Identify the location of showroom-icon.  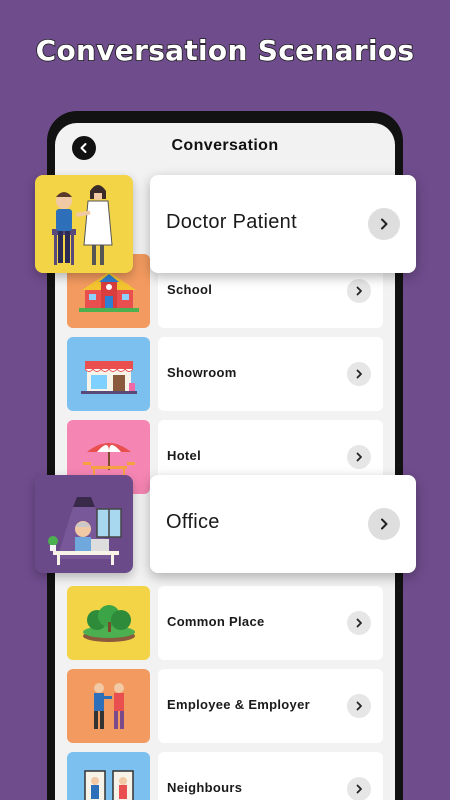
(108, 377).